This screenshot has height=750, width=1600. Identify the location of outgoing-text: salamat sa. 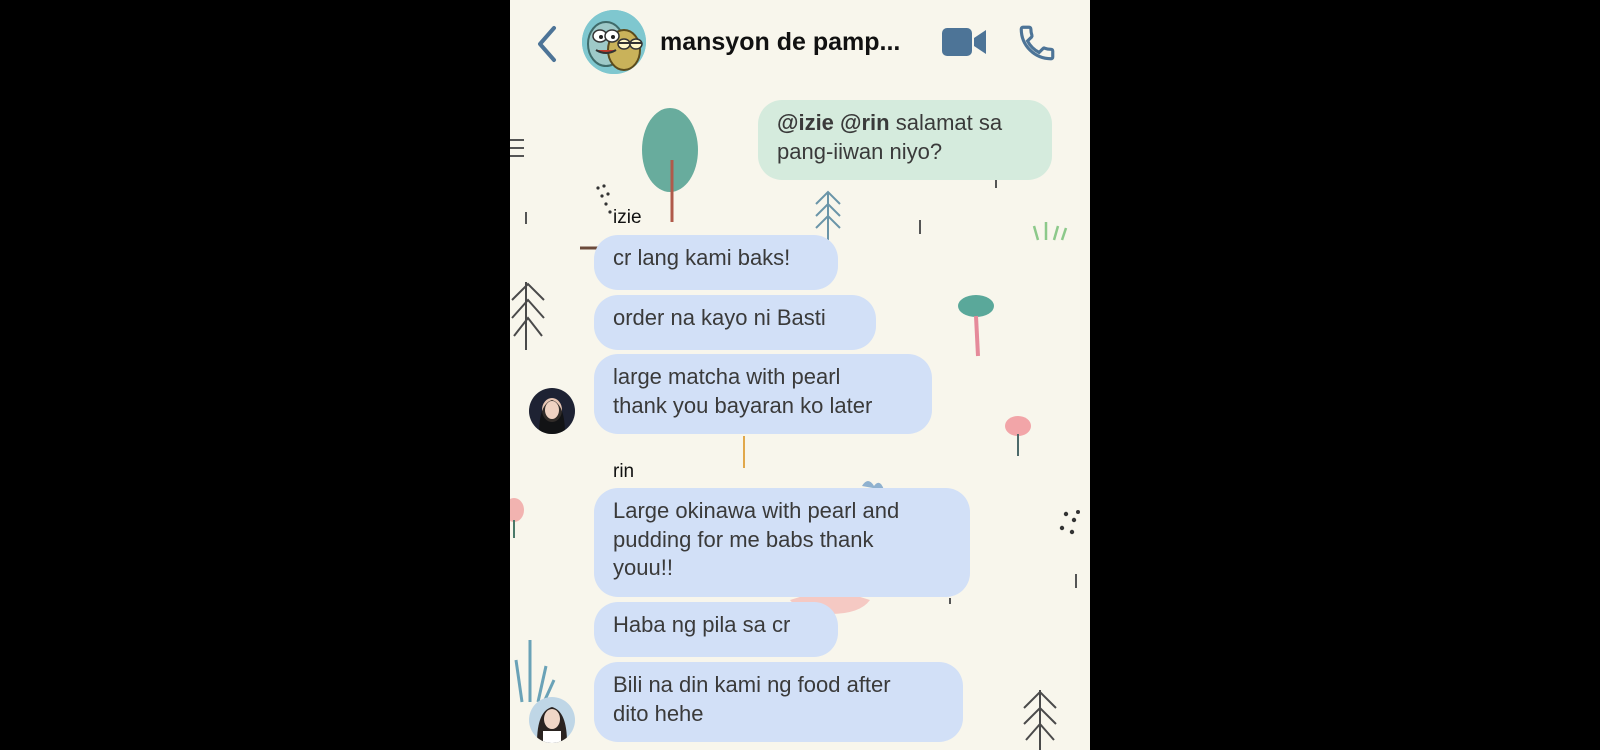
(946, 122).